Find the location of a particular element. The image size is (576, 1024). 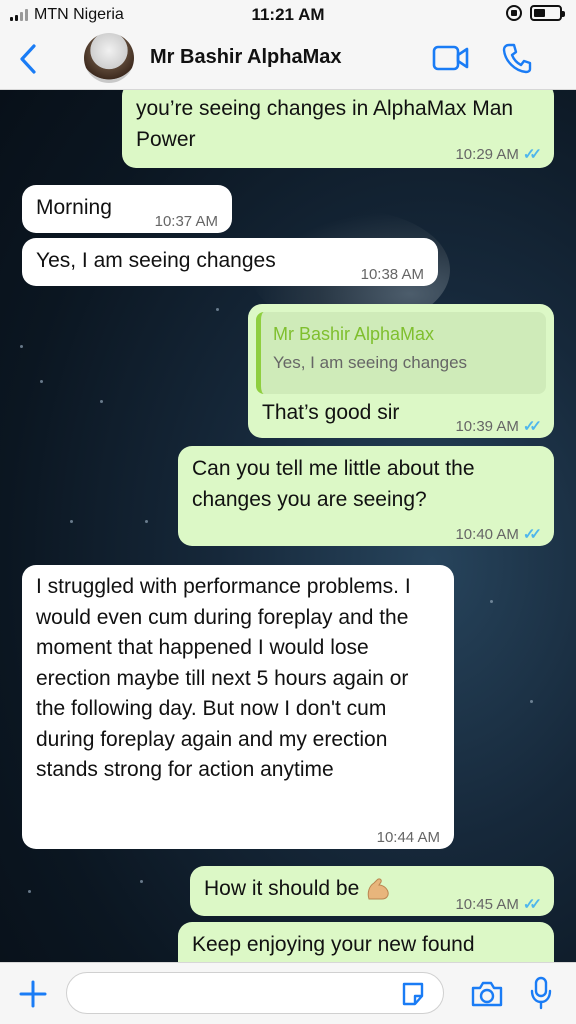

attach-button is located at coordinates (33, 994).